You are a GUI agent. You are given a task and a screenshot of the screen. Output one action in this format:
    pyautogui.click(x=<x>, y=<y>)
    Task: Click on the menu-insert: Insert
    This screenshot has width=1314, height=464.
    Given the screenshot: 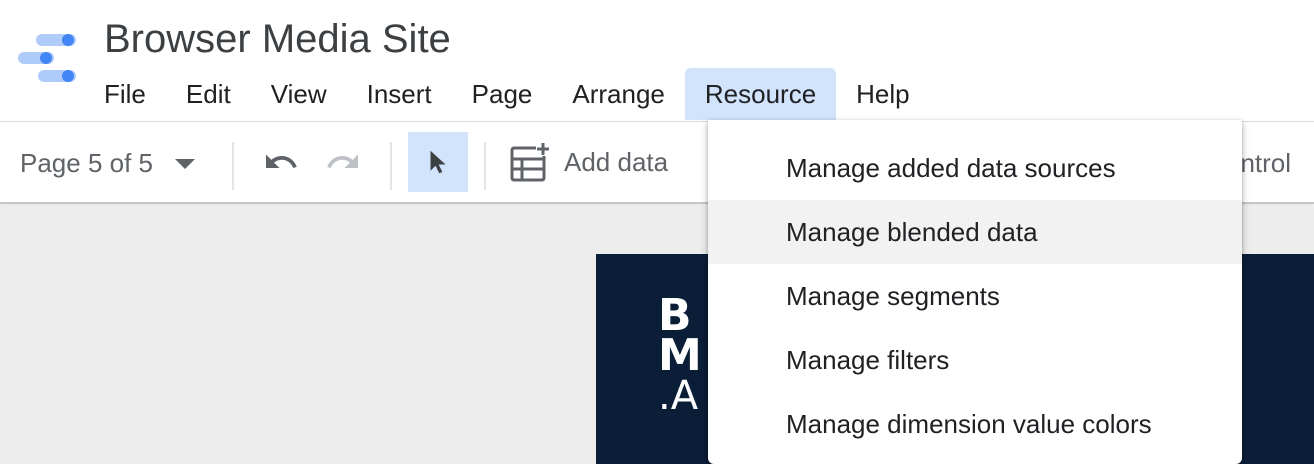 What is the action you would take?
    pyautogui.click(x=399, y=94)
    